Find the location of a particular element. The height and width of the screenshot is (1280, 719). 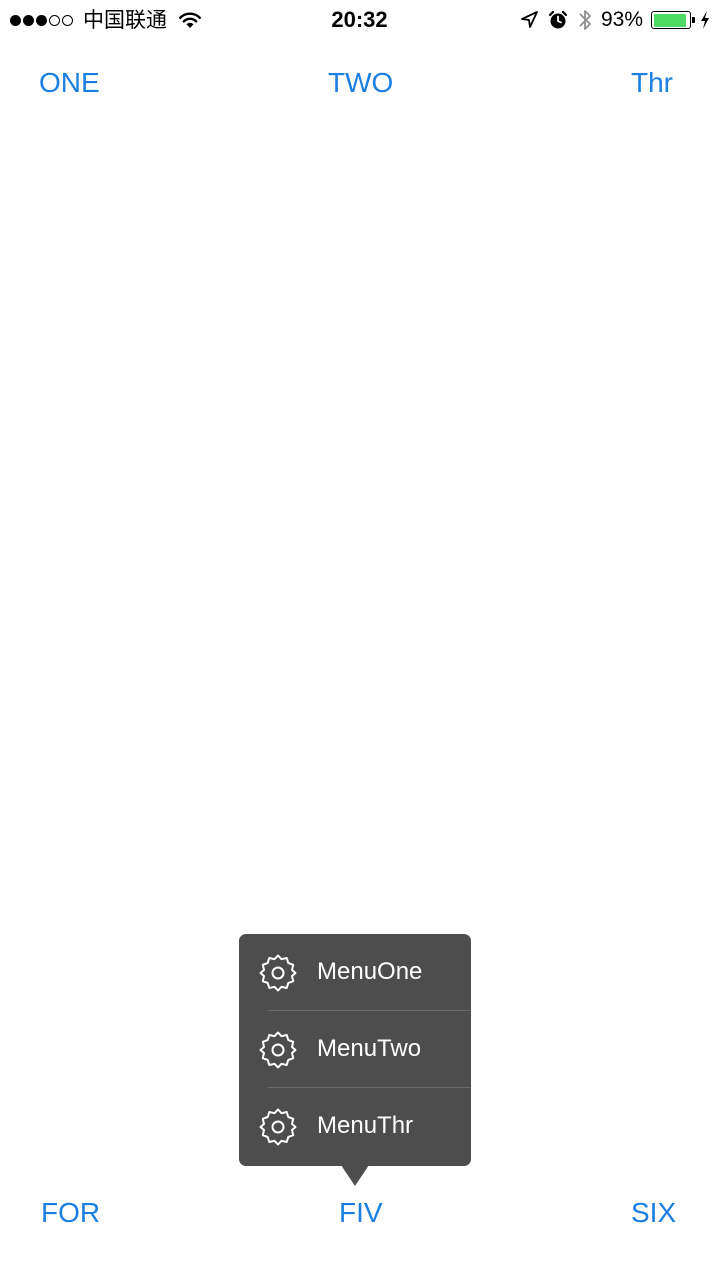

one-button: ONE is located at coordinates (69, 83).